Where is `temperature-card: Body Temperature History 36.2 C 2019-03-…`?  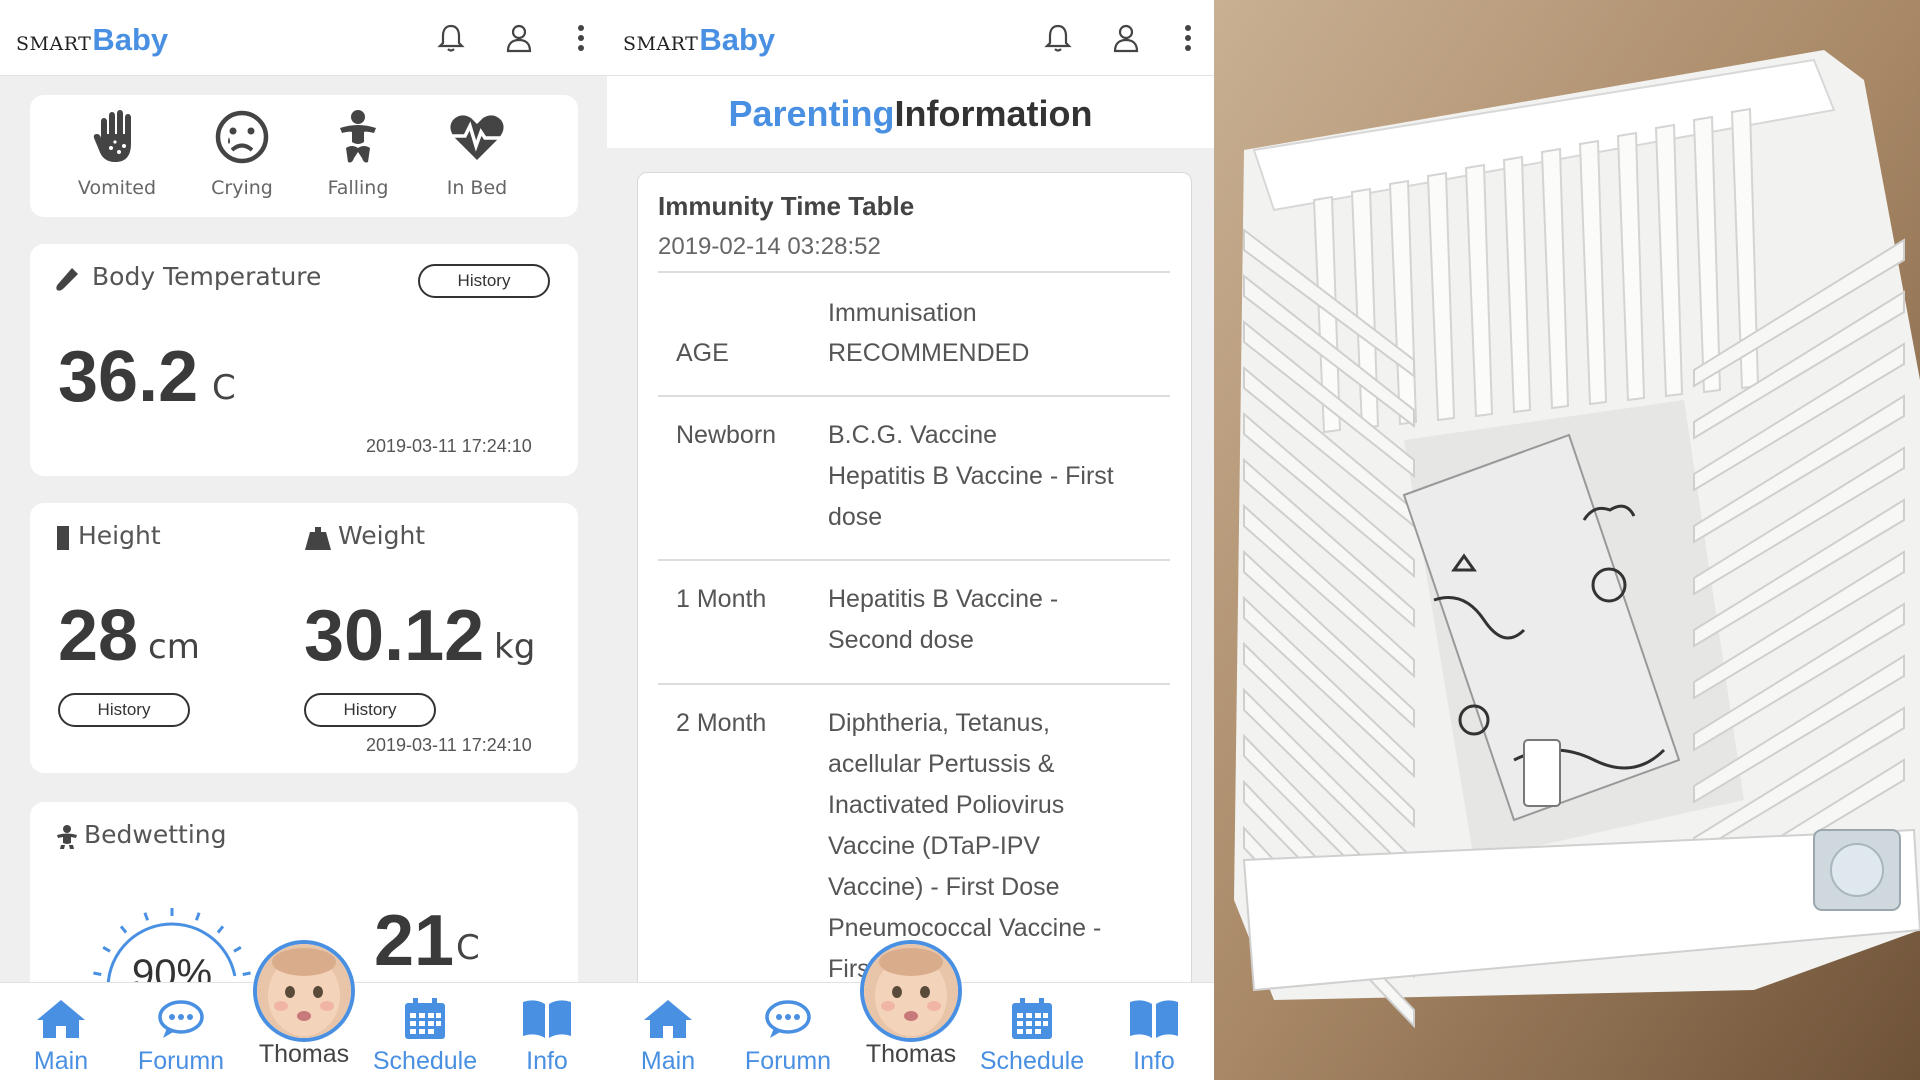
temperature-card: Body Temperature History 36.2 C 2019-03-… is located at coordinates (304, 360).